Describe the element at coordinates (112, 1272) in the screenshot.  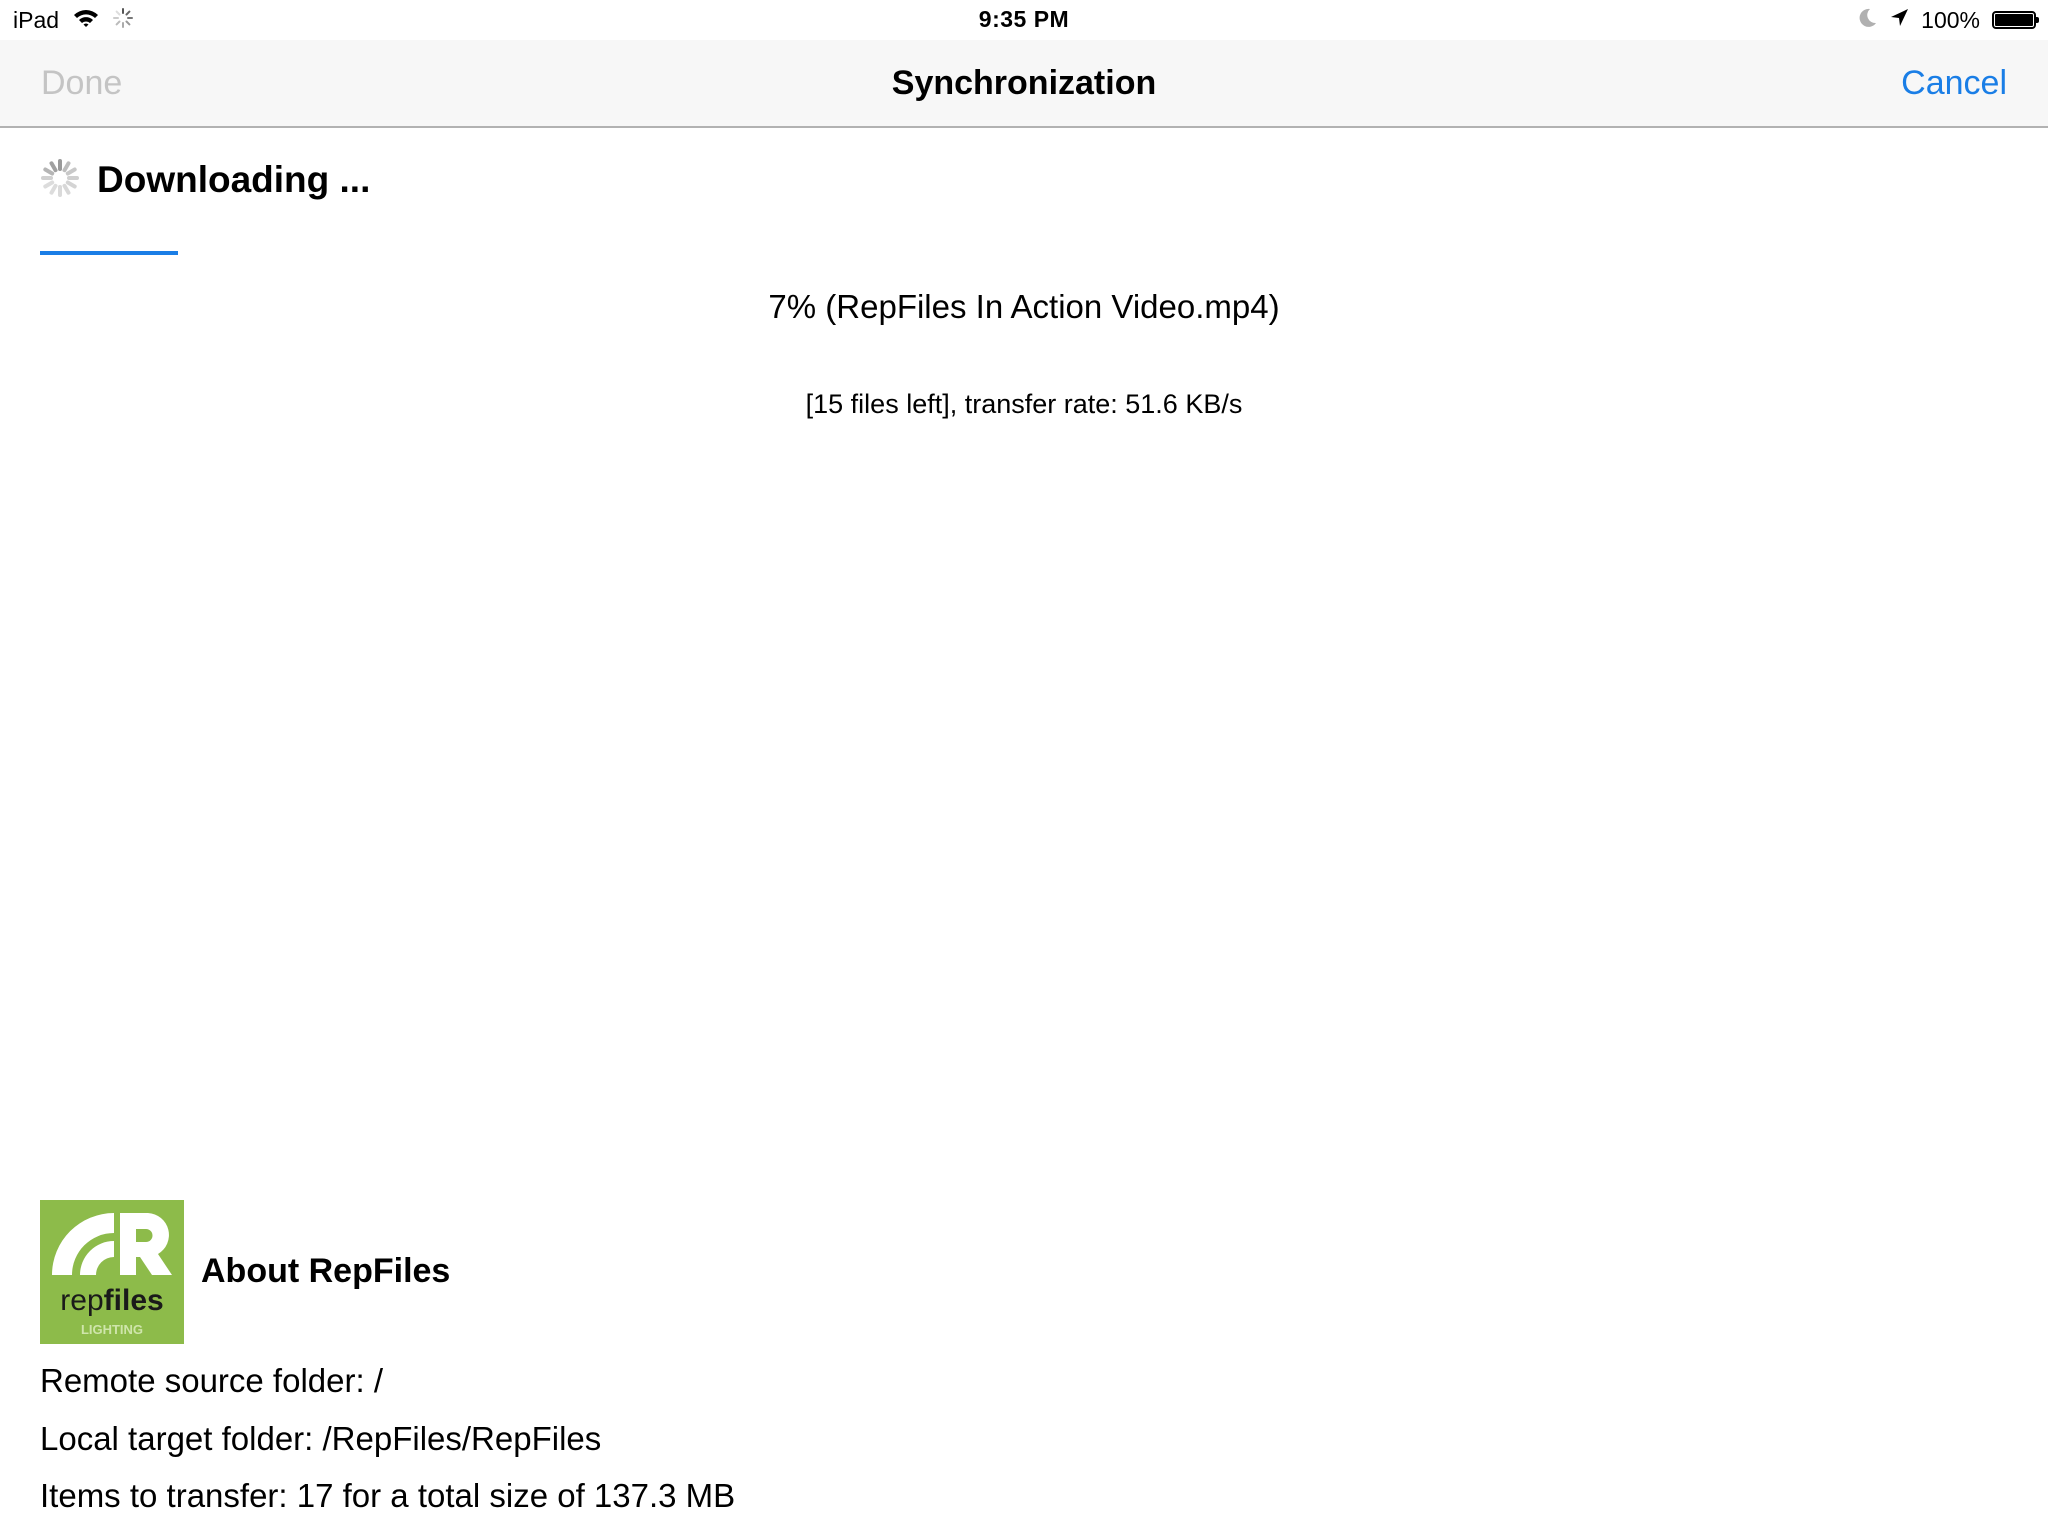
I see `repfiles-logo: repfiles LIGHTING` at that location.